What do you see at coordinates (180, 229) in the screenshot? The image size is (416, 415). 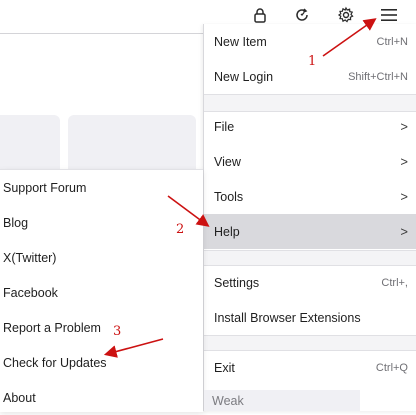 I see `annotation-number-2: 2` at bounding box center [180, 229].